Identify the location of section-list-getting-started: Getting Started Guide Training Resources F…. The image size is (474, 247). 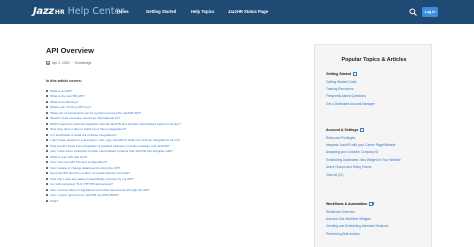
(376, 93).